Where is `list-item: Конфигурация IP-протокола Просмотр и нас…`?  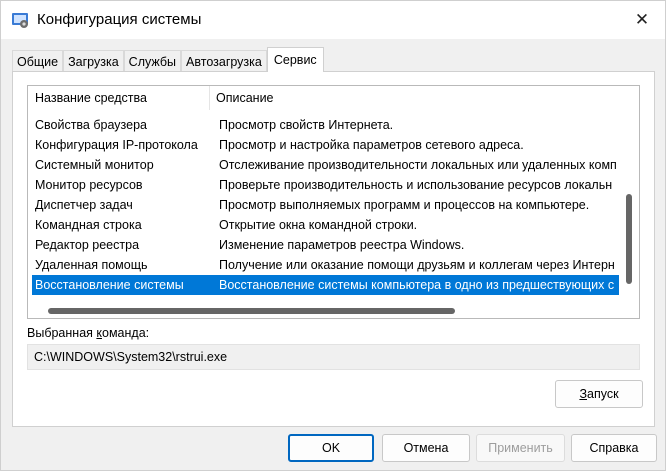
list-item: Конфигурация IP-протокола Просмотр и нас… is located at coordinates (326, 145).